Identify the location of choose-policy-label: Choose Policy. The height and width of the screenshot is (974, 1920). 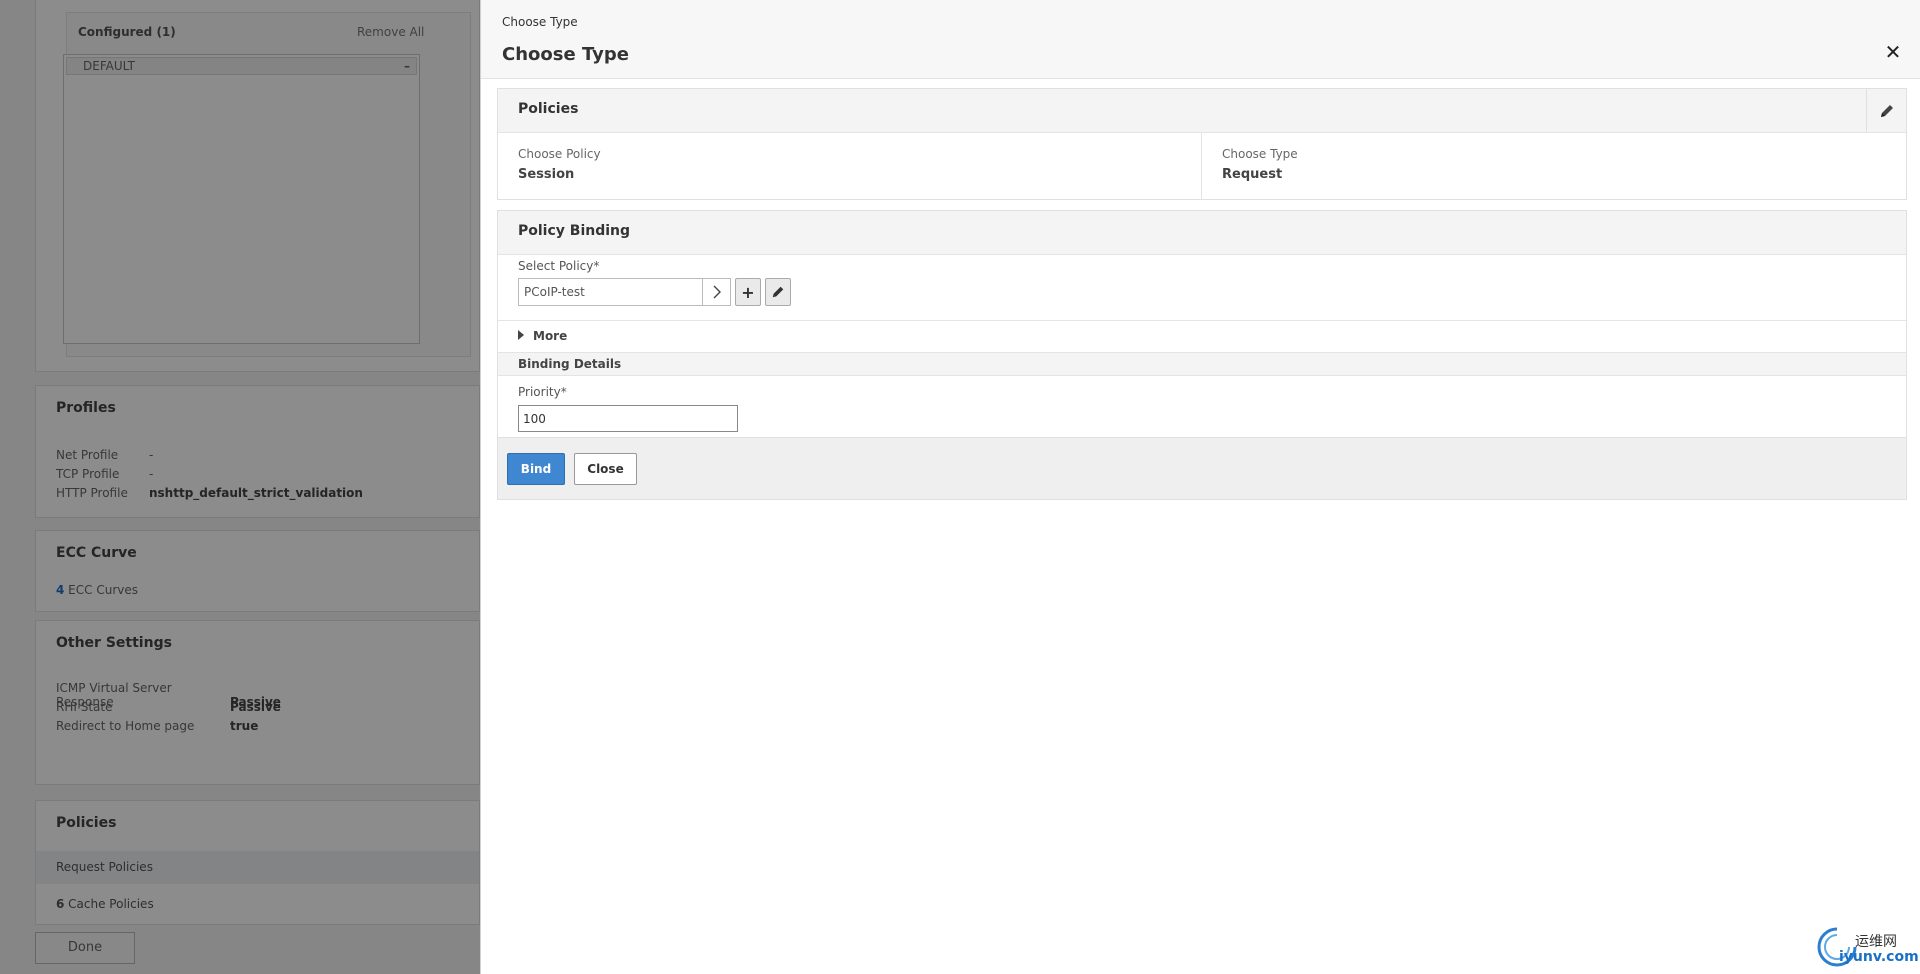
(559, 154).